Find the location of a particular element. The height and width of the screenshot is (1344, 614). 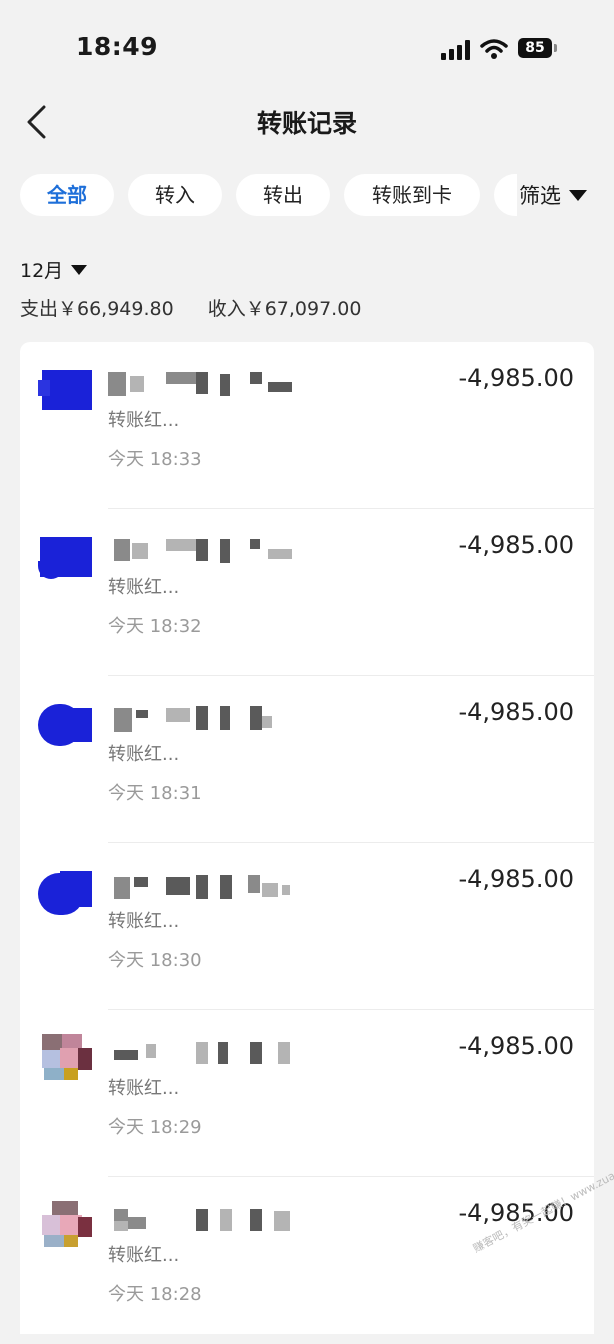

cellular-signal-icon is located at coordinates (455, 50).